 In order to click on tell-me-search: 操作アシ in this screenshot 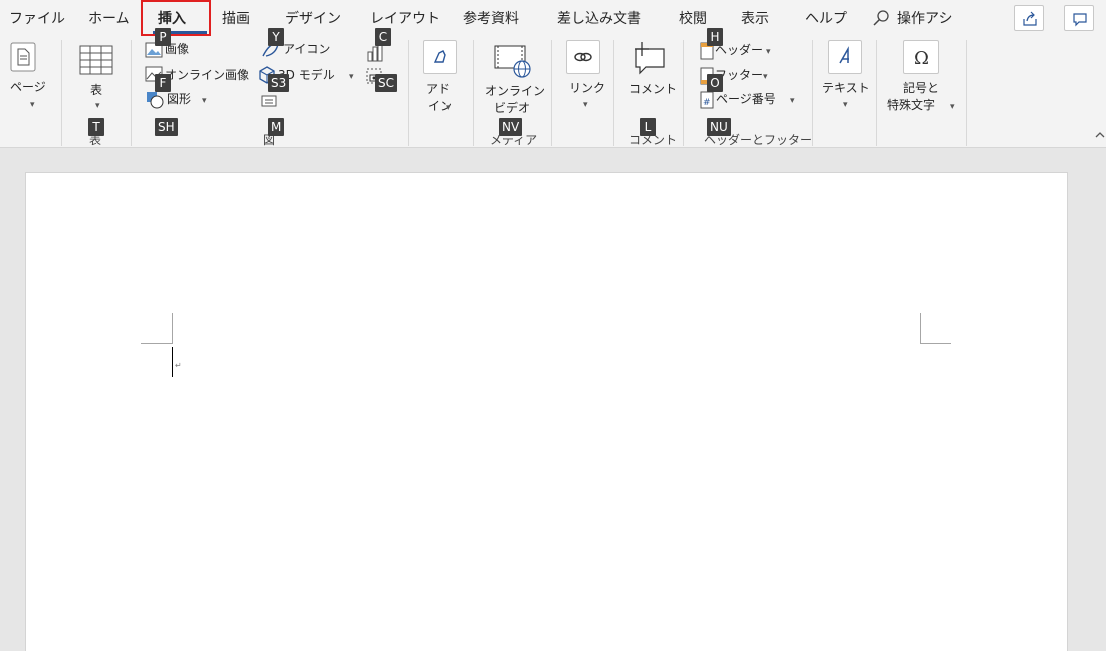, I will do `click(924, 18)`.